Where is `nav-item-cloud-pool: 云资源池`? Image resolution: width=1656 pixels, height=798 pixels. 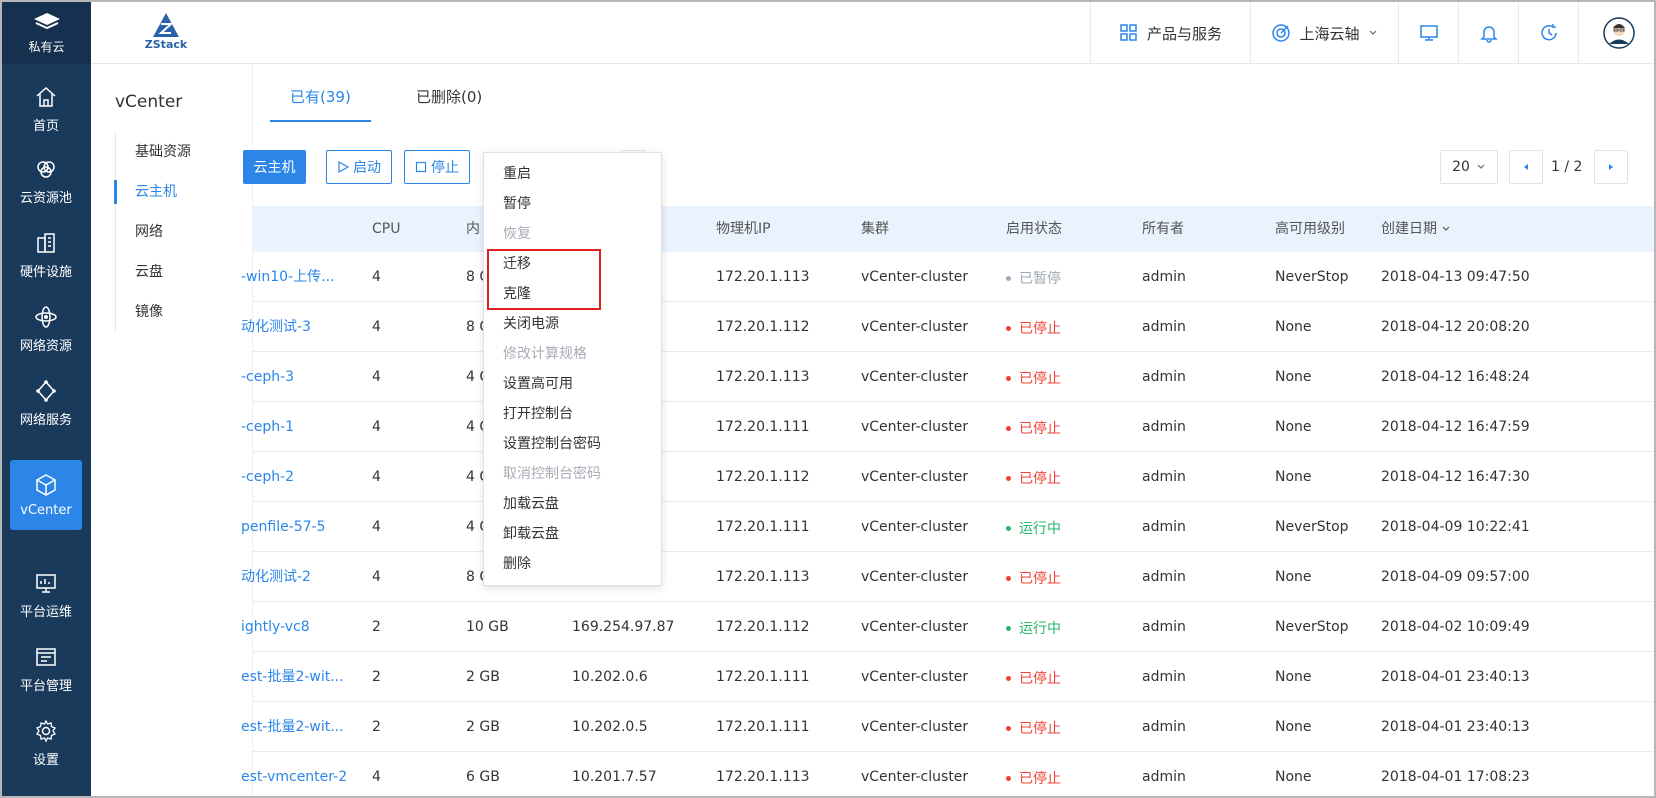
nav-item-cloud-pool: 云资源池 is located at coordinates (46, 181).